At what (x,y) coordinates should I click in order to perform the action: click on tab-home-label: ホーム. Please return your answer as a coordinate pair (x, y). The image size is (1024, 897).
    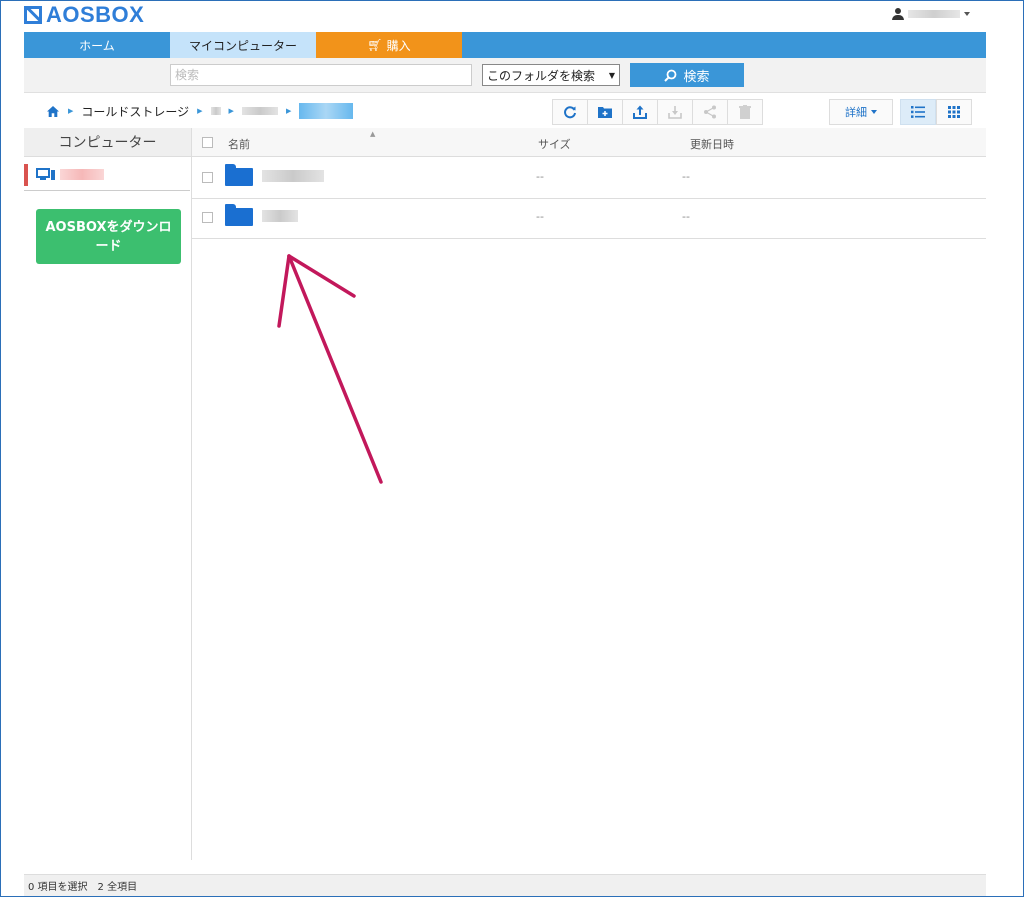
    Looking at the image, I should click on (97, 45).